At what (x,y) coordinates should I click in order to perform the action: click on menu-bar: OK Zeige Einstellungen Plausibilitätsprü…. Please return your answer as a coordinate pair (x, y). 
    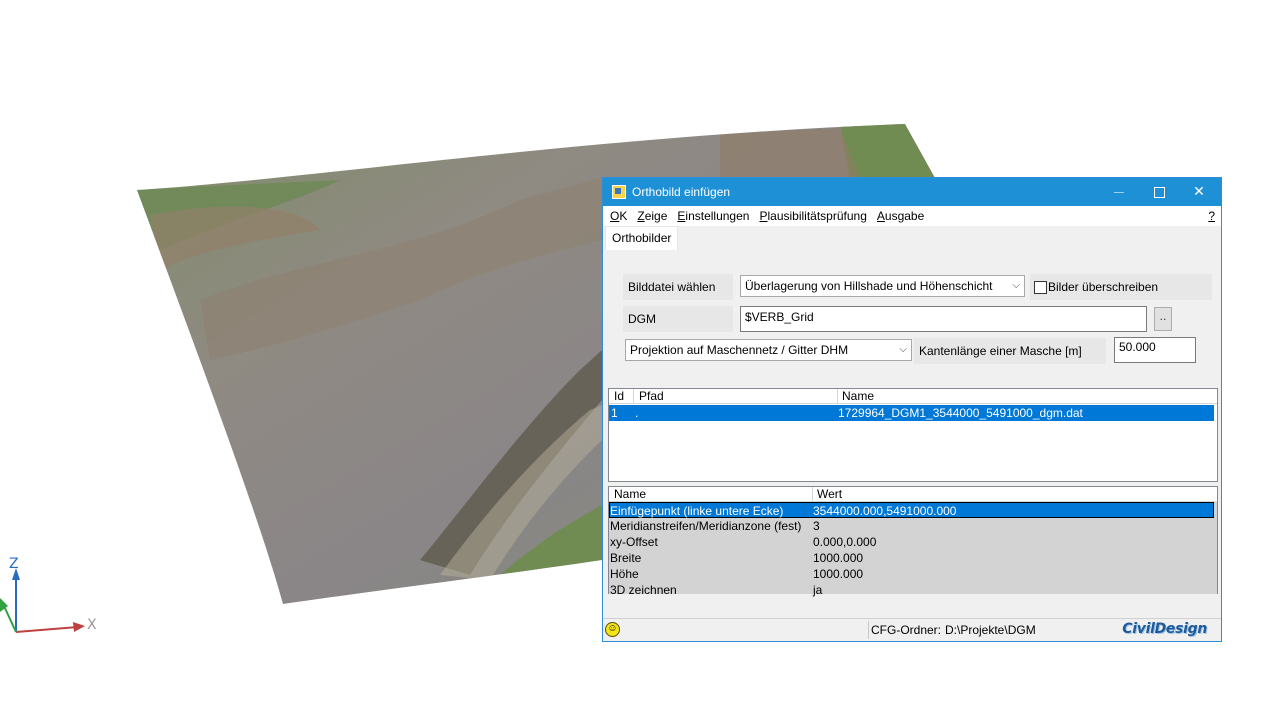
    Looking at the image, I should click on (912, 216).